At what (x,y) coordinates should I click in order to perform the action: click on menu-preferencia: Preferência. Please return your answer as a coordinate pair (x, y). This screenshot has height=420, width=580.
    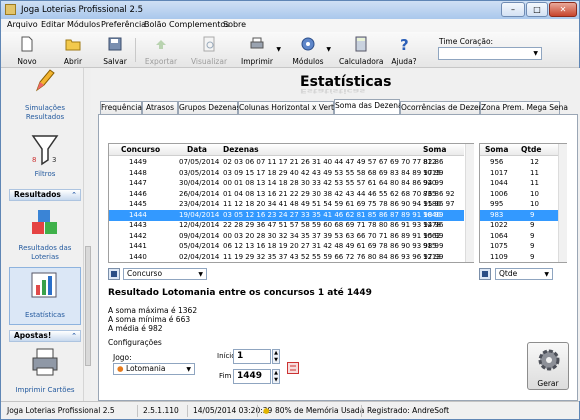
    Looking at the image, I should click on (123, 24).